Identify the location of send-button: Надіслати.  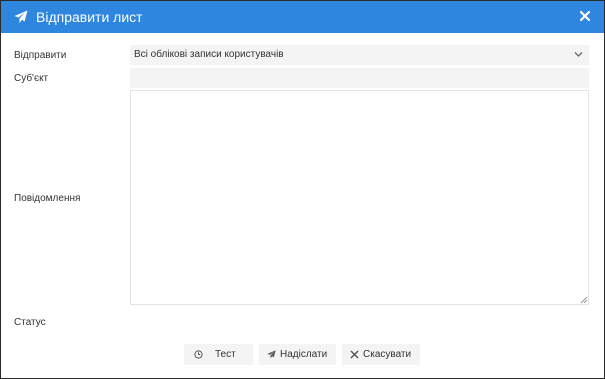
(297, 354).